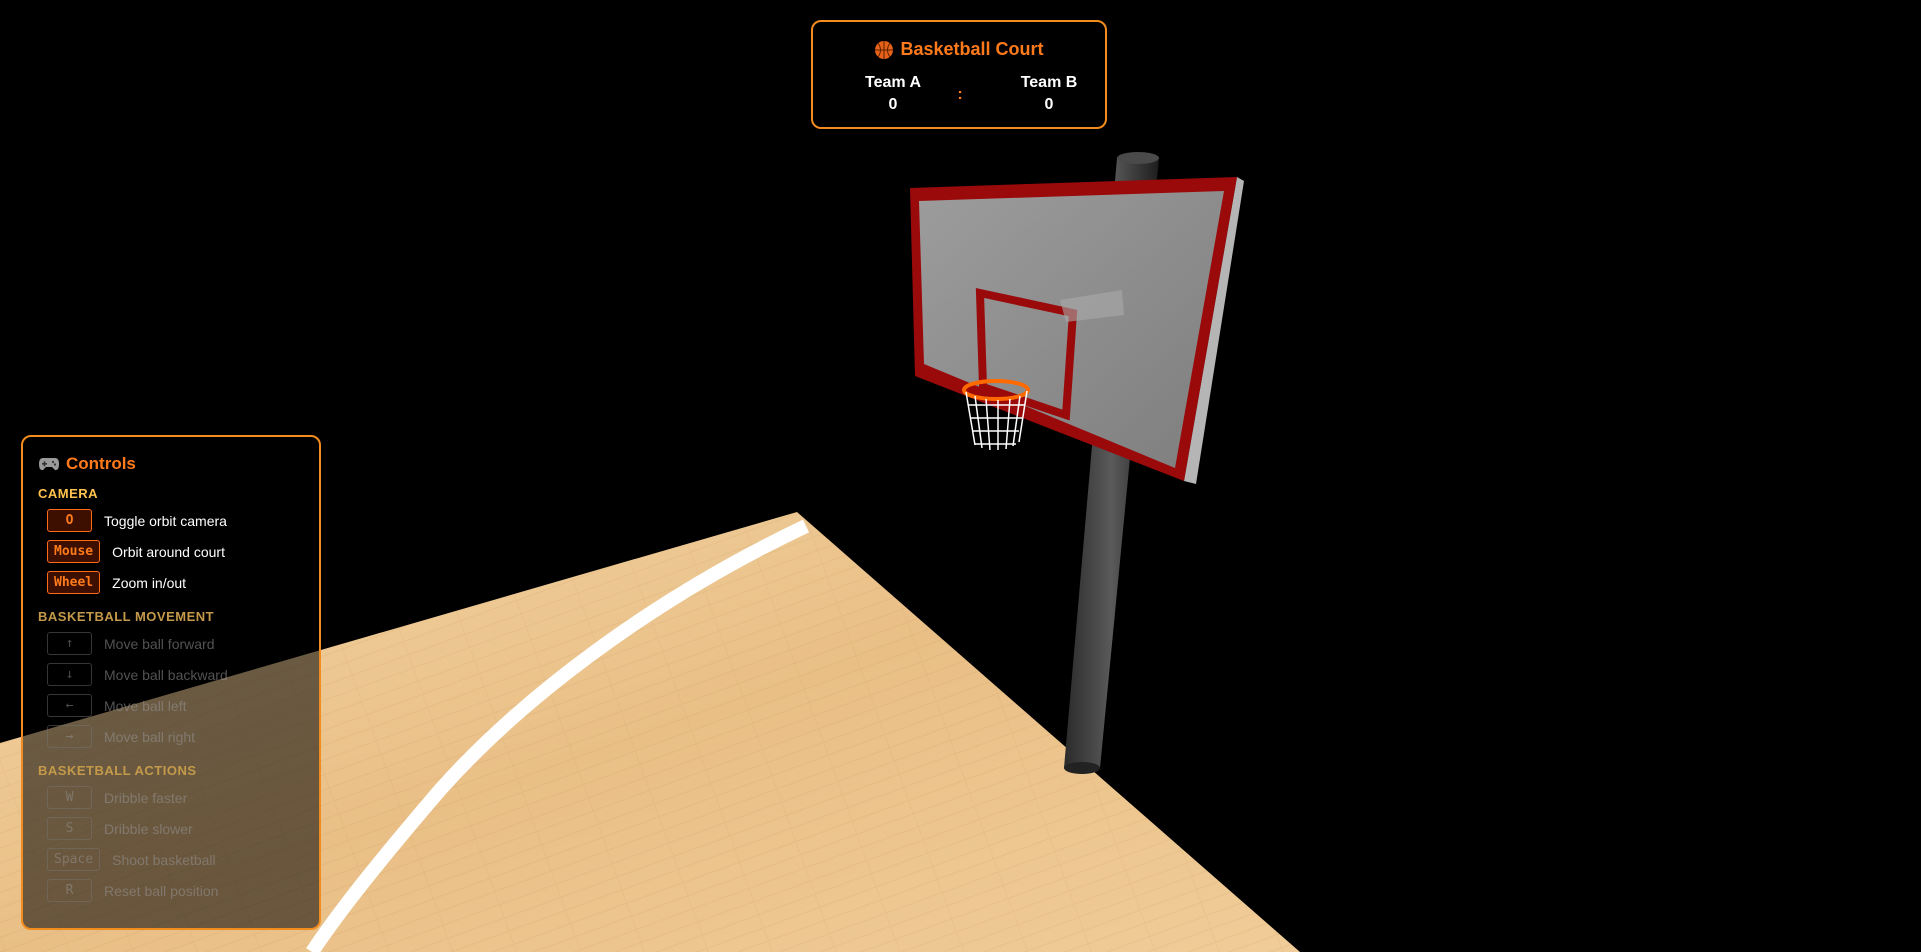  I want to click on scoreboard-title: Basketball Court, so click(959, 49).